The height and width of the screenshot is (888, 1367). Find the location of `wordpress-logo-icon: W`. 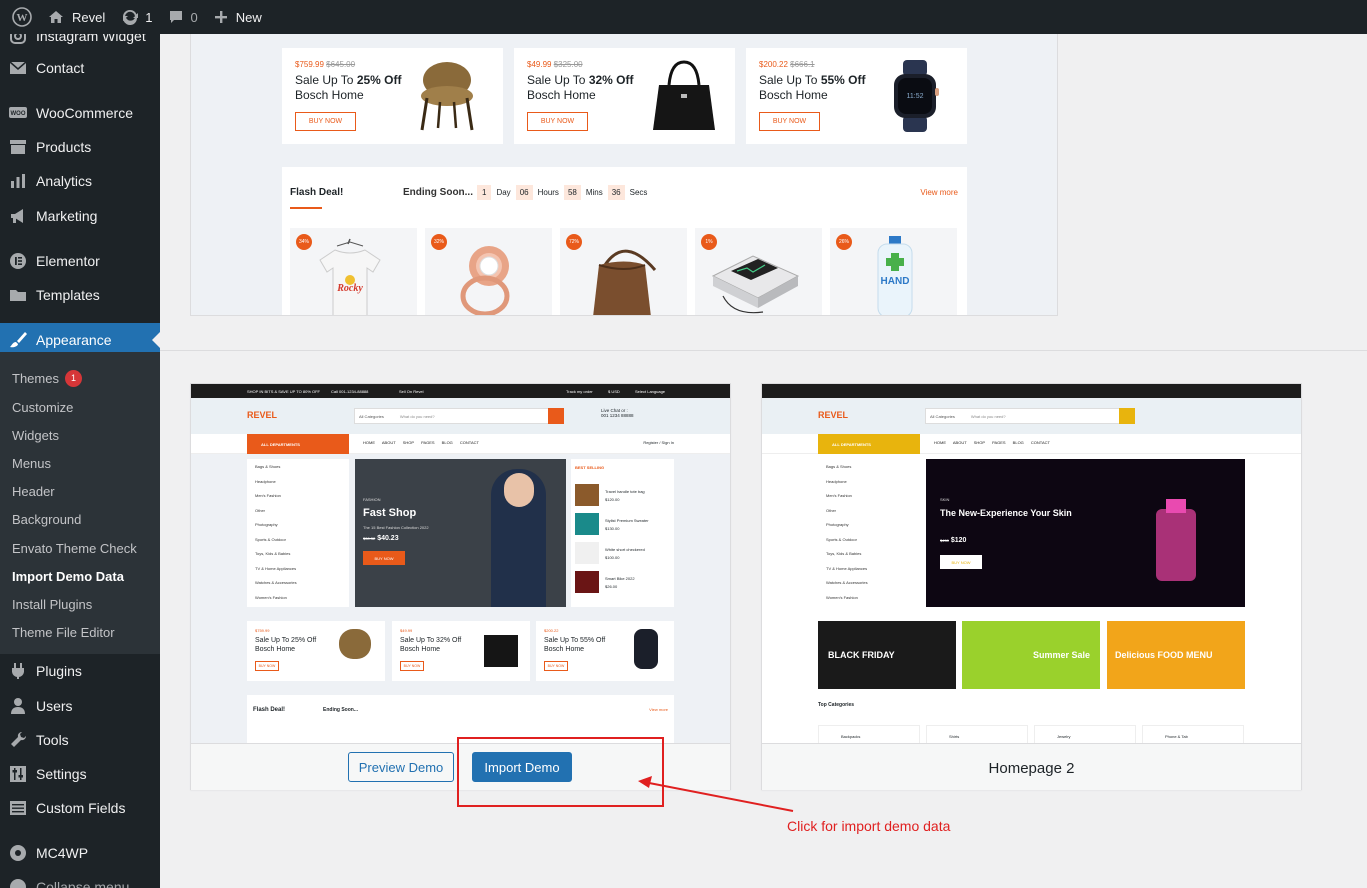

wordpress-logo-icon: W is located at coordinates (22, 17).